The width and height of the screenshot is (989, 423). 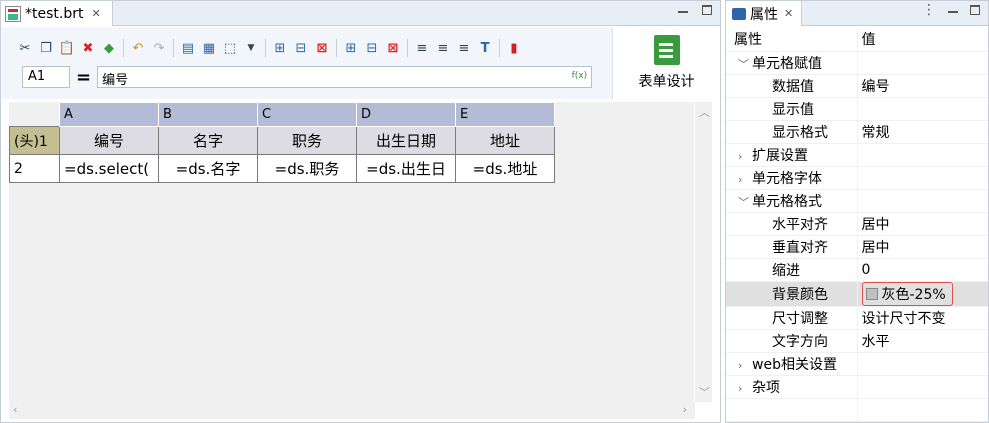 What do you see at coordinates (580, 76) in the screenshot?
I see `function-icon: f(x)` at bounding box center [580, 76].